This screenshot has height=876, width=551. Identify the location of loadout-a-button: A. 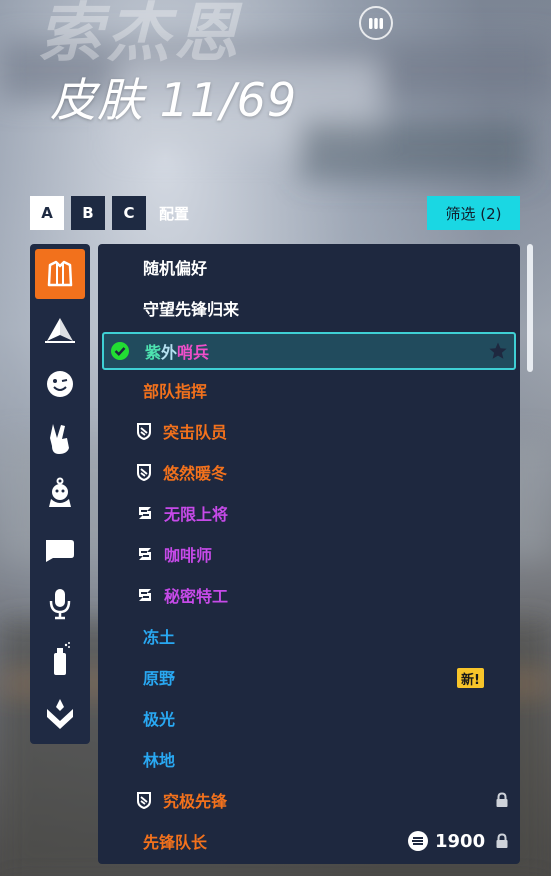
(47, 213).